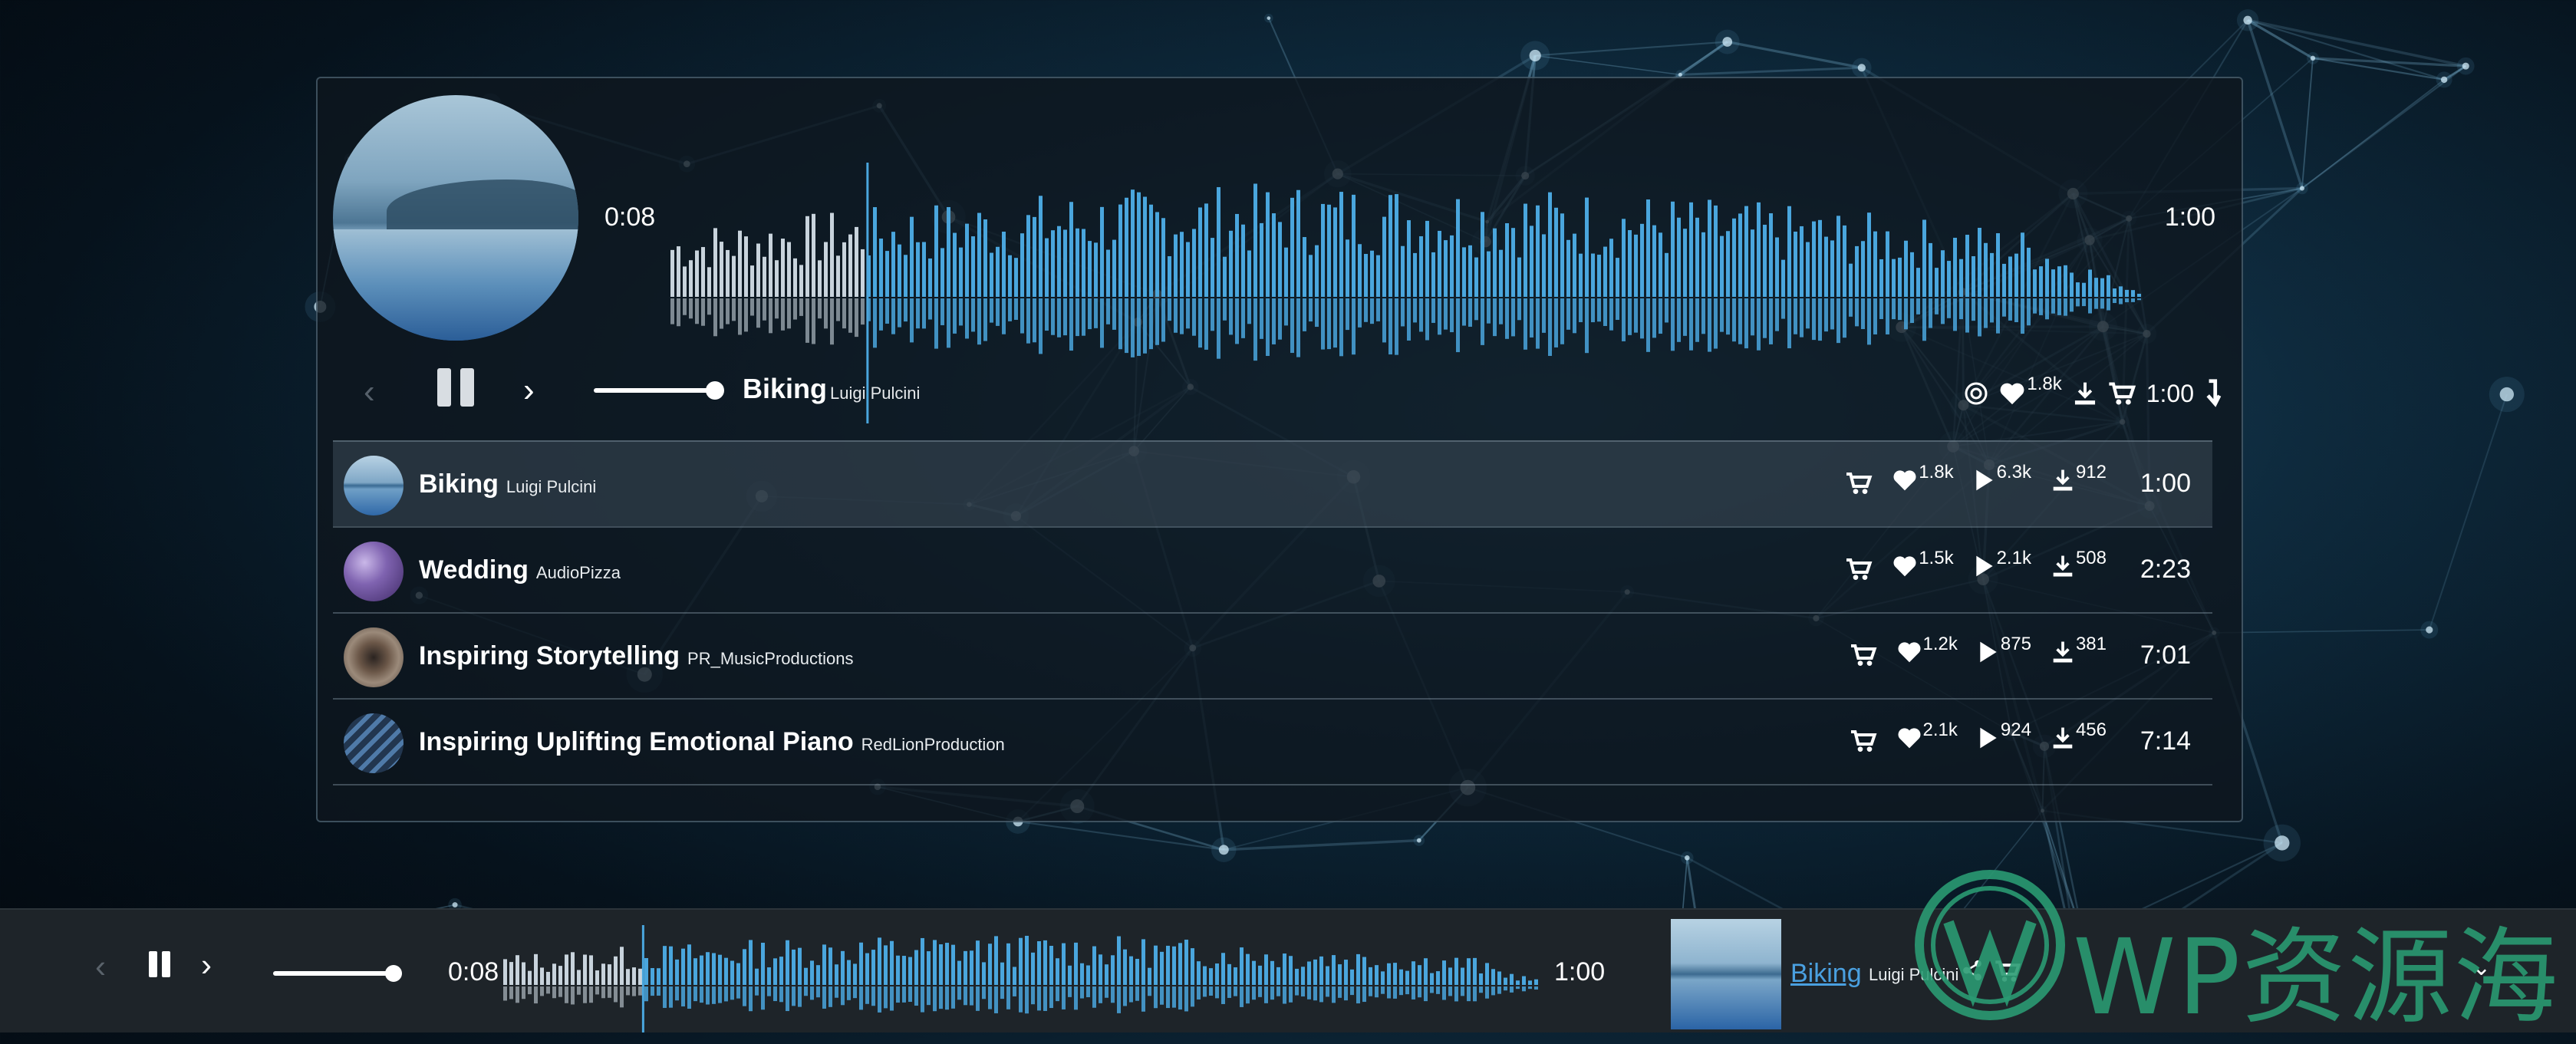 The image size is (2576, 1044). I want to click on track-row: WeddingAudioPizza 1.5k 2.1k 508 2:23, so click(1272, 569).